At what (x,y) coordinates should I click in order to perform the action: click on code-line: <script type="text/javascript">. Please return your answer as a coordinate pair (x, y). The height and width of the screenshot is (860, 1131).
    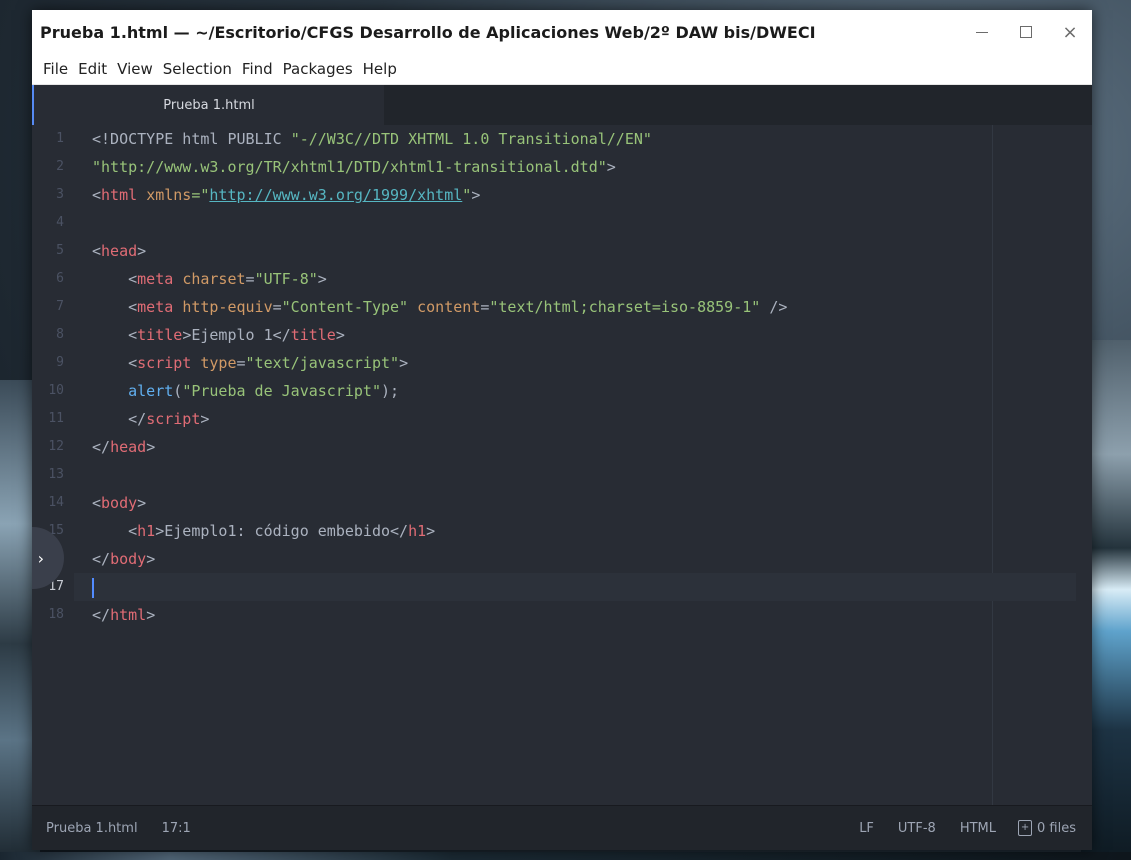
    Looking at the image, I should click on (592, 363).